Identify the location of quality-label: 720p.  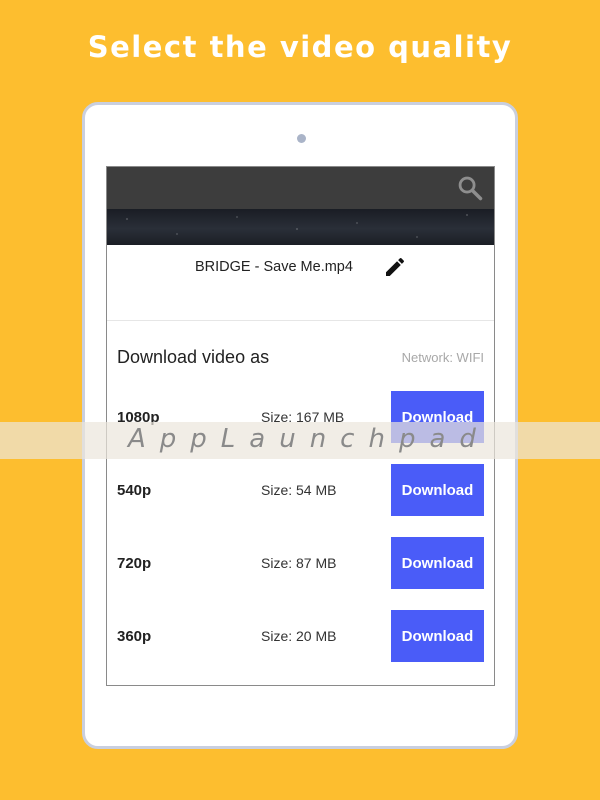
(134, 563).